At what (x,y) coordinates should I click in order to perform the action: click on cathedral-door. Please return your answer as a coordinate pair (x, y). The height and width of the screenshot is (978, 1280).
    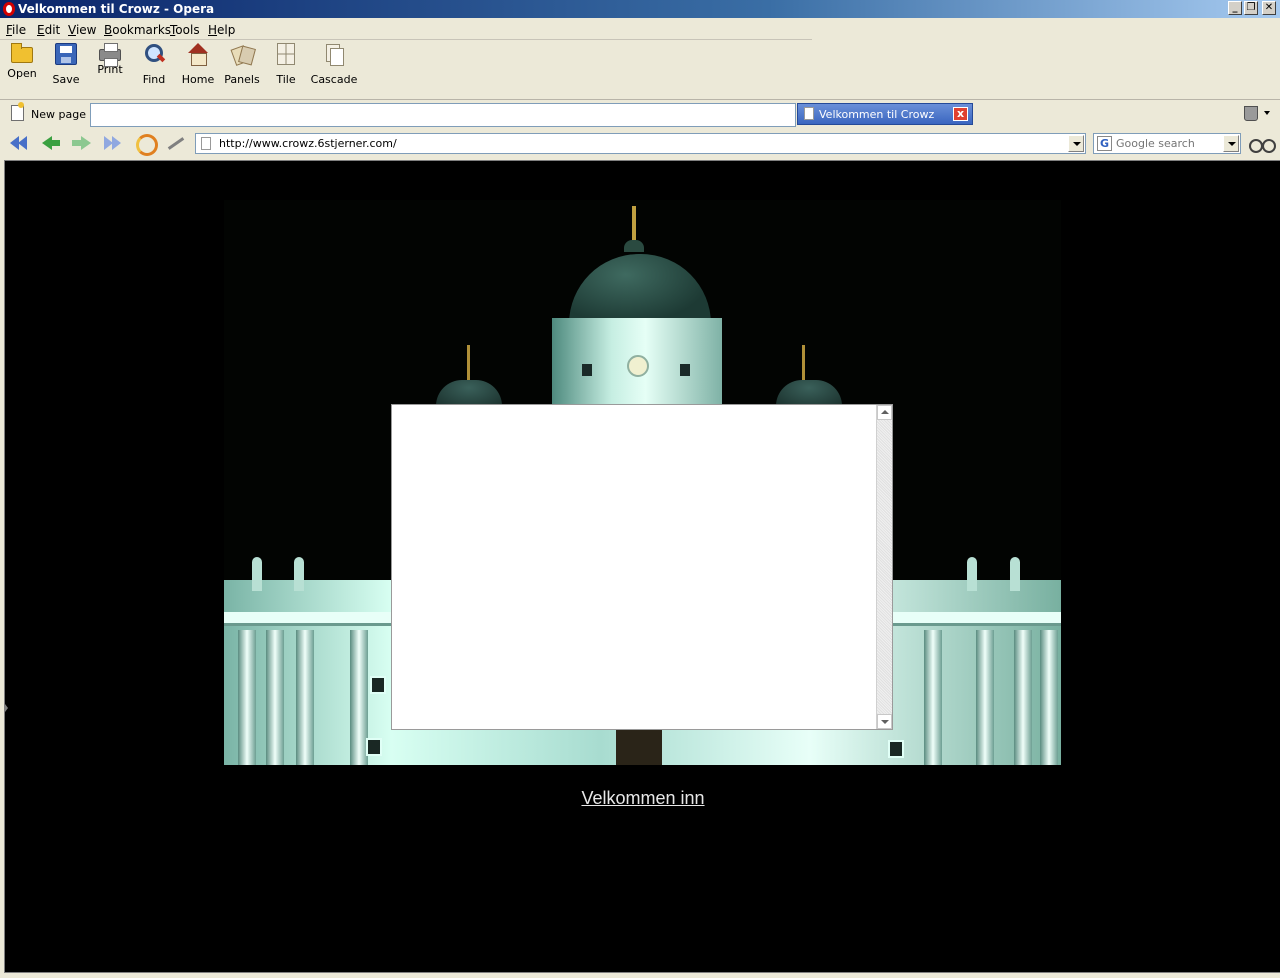
    Looking at the image, I should click on (639, 747).